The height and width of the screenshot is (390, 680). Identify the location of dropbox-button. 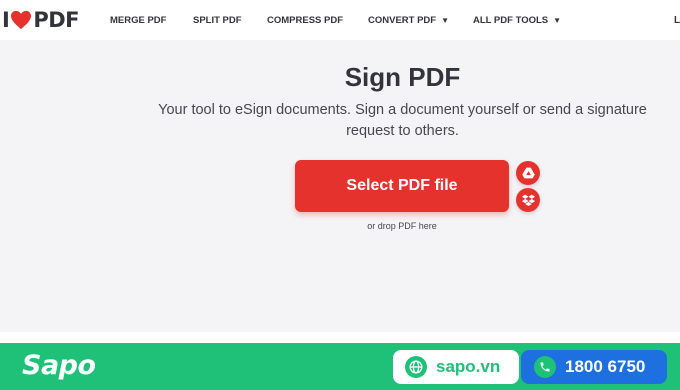
(528, 200).